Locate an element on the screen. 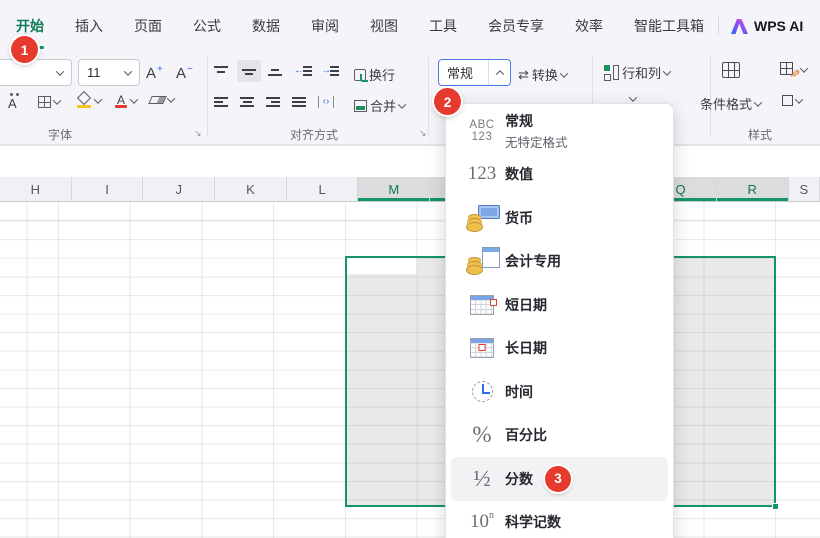 This screenshot has height=538, width=820. align-right-button is located at coordinates (273, 102).